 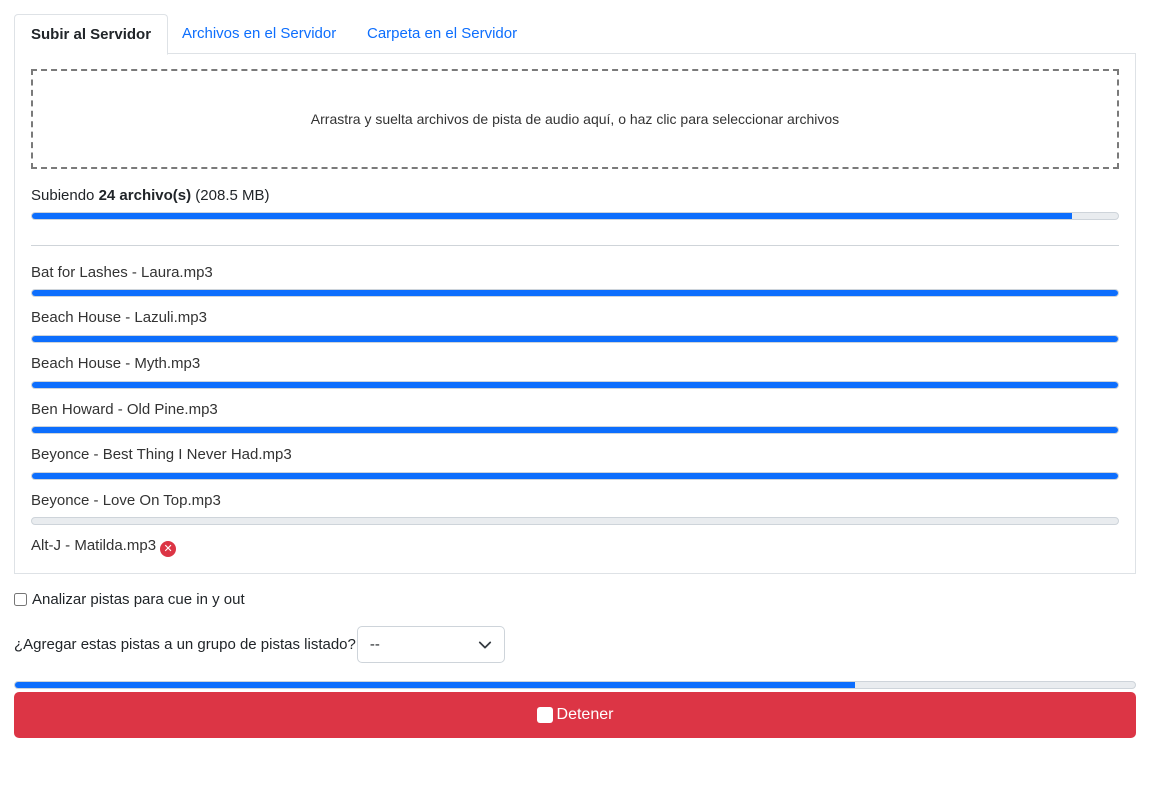 What do you see at coordinates (435, 685) in the screenshot?
I see `overall-progress-fill` at bounding box center [435, 685].